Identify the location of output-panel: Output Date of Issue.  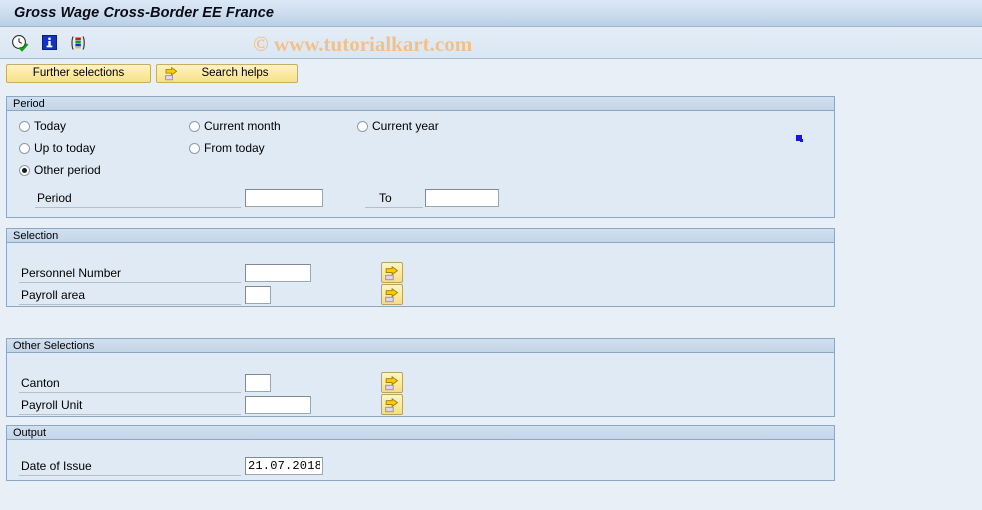
(420, 453).